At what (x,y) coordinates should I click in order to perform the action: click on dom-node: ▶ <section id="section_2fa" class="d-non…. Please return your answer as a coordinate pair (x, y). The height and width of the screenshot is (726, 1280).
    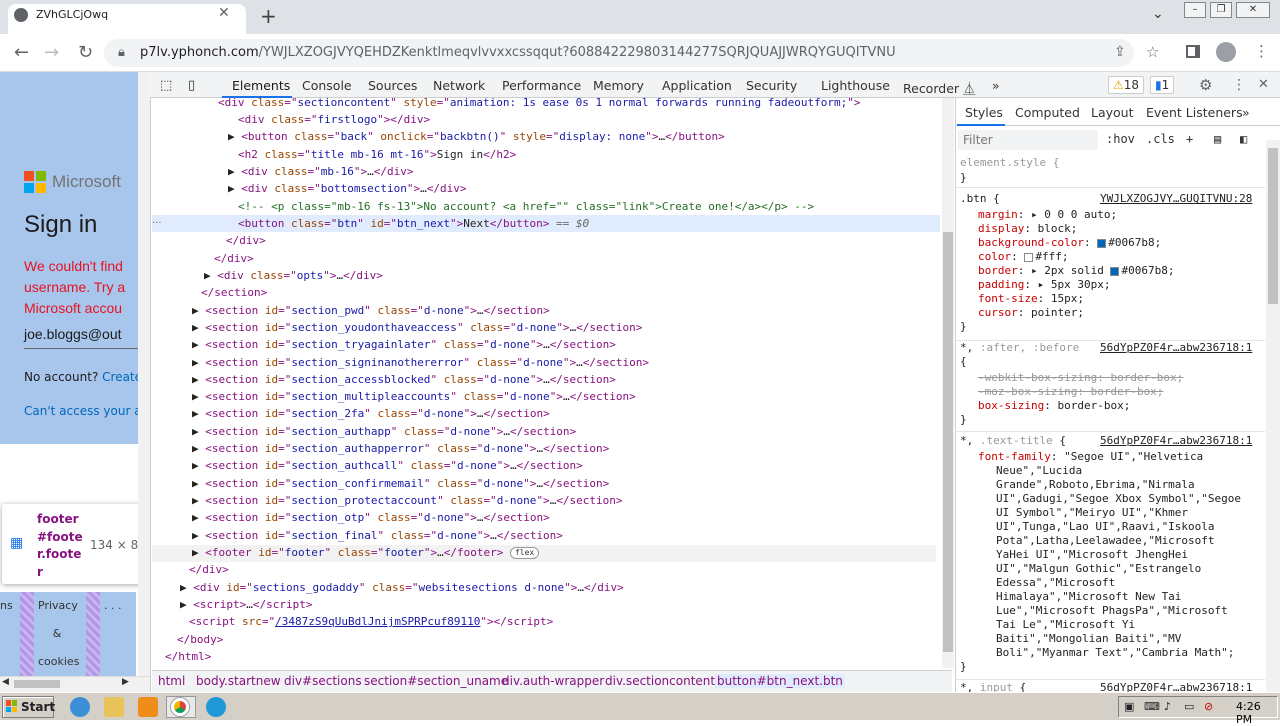
    Looking at the image, I should click on (371, 413).